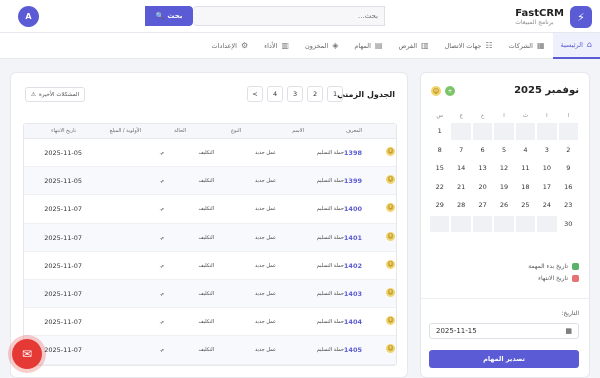 The image size is (600, 378). I want to click on chat-fab-button: ✉, so click(27, 354).